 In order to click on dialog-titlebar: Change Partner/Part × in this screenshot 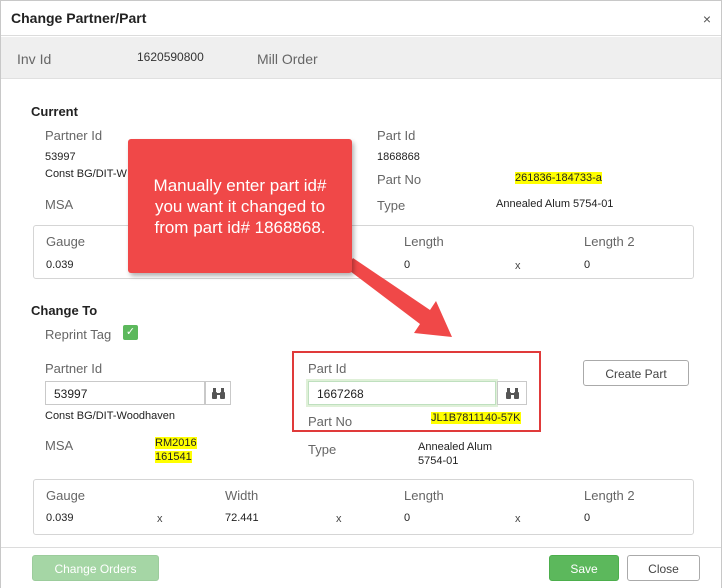, I will do `click(361, 18)`.